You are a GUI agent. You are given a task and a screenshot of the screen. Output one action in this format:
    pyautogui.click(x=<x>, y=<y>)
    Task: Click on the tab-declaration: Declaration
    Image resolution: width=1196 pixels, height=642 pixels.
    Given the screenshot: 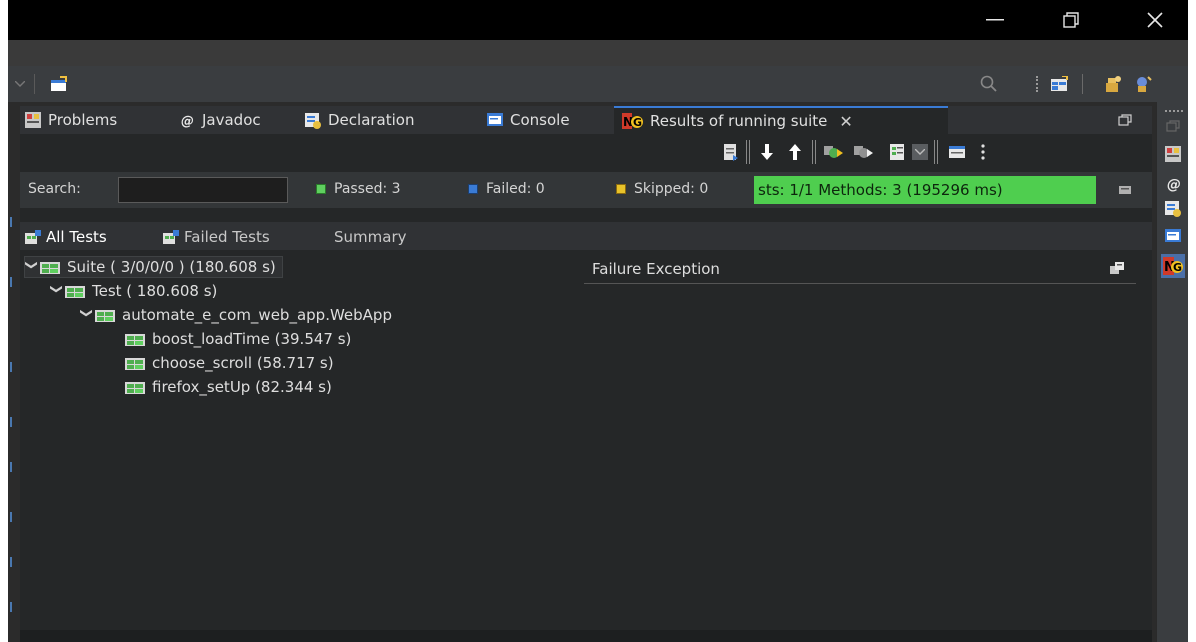 What is the action you would take?
    pyautogui.click(x=359, y=120)
    